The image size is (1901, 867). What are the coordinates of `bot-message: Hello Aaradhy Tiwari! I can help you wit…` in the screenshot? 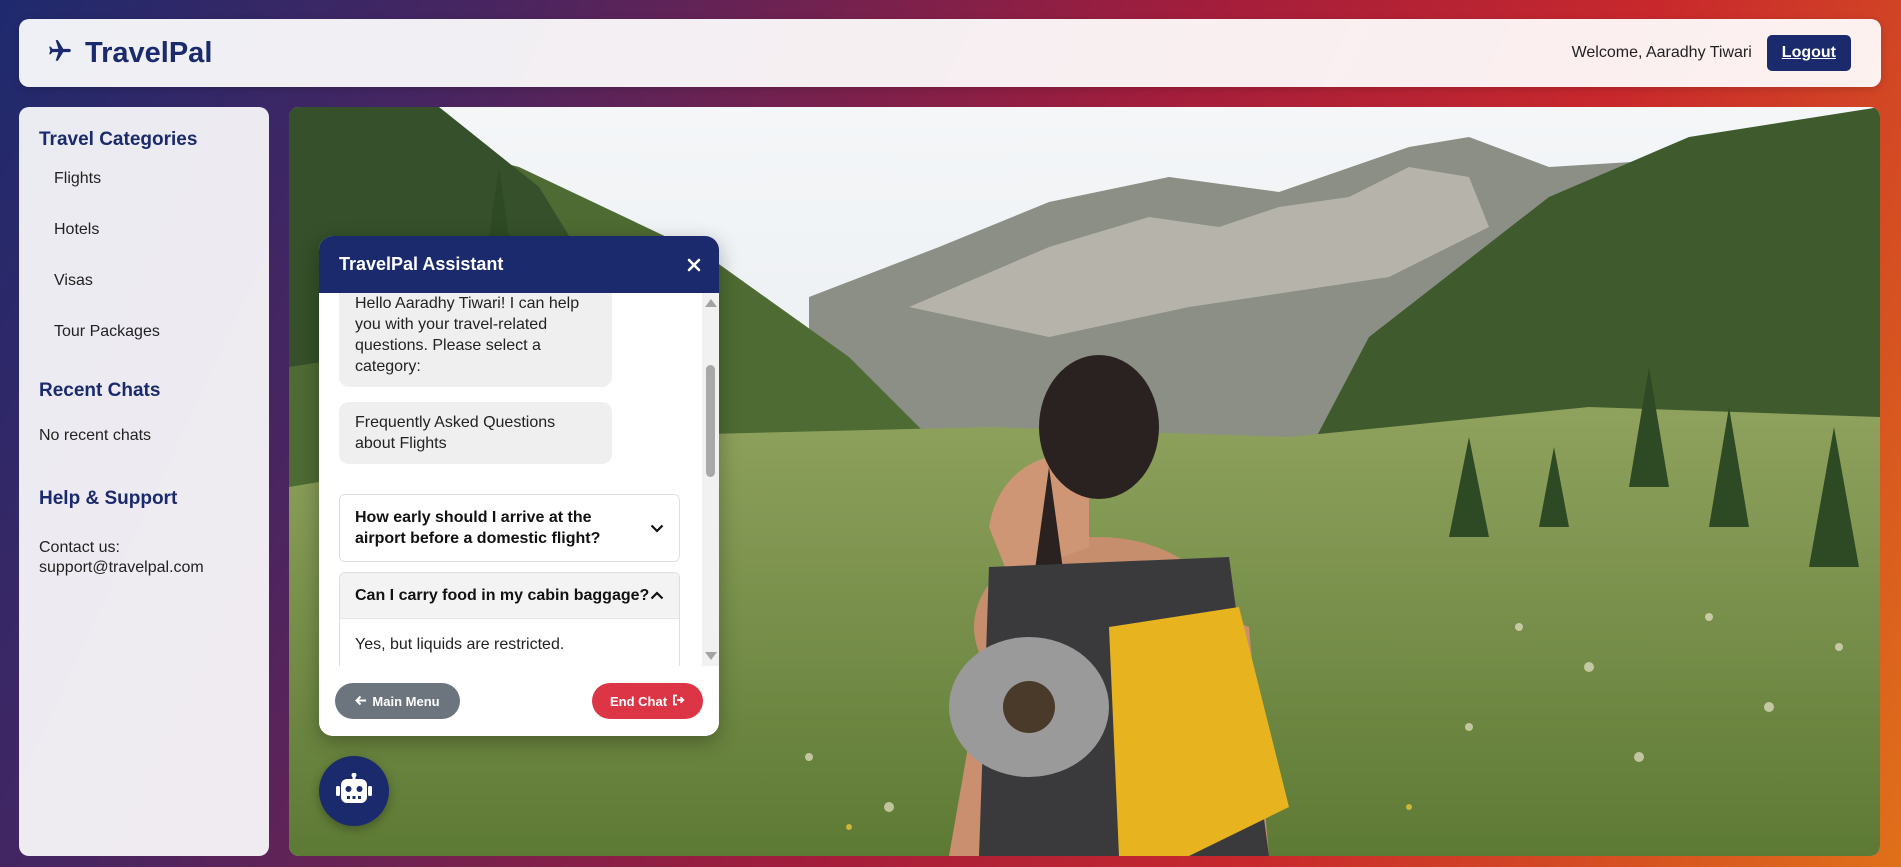 It's located at (475, 340).